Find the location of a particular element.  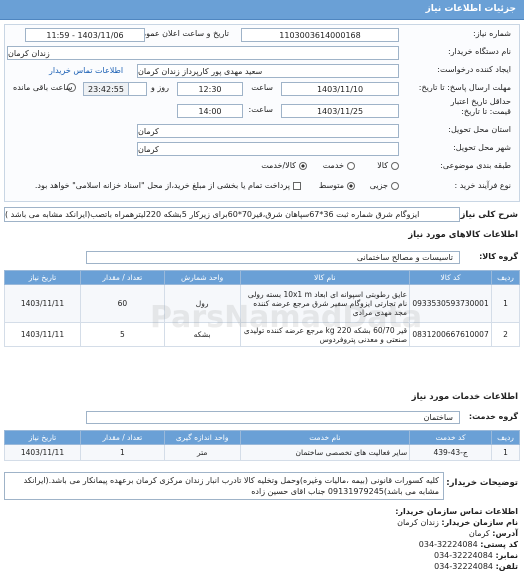

buyer-contact-address: آدرس: کرمان is located at coordinates (493, 533).